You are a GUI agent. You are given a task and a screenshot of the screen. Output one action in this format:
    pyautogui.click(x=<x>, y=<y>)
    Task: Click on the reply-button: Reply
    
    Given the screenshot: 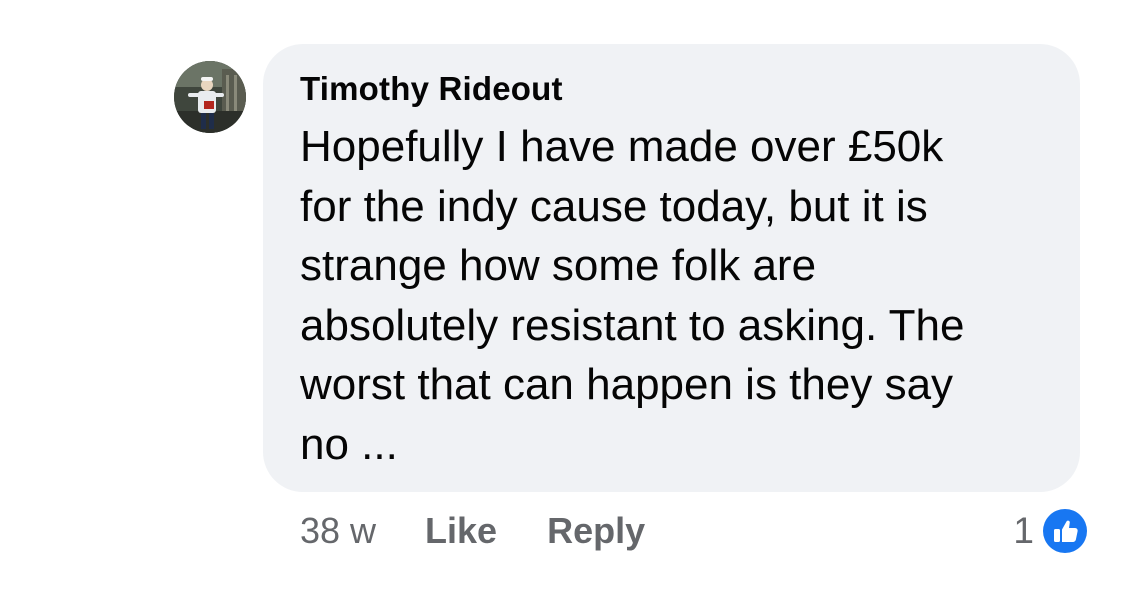 What is the action you would take?
    pyautogui.click(x=596, y=531)
    